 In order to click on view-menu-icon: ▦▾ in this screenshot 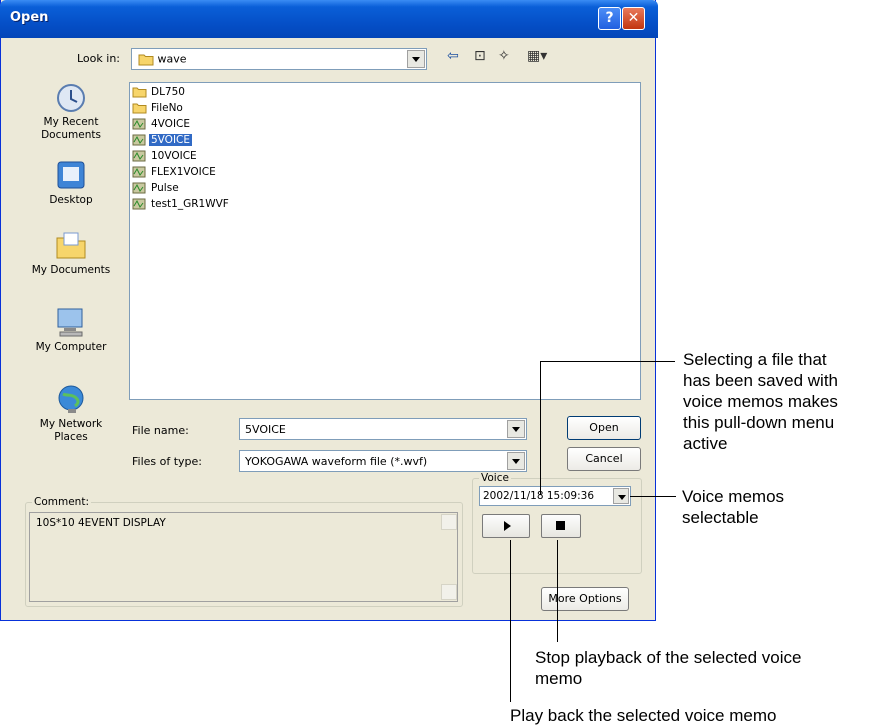, I will do `click(537, 56)`.